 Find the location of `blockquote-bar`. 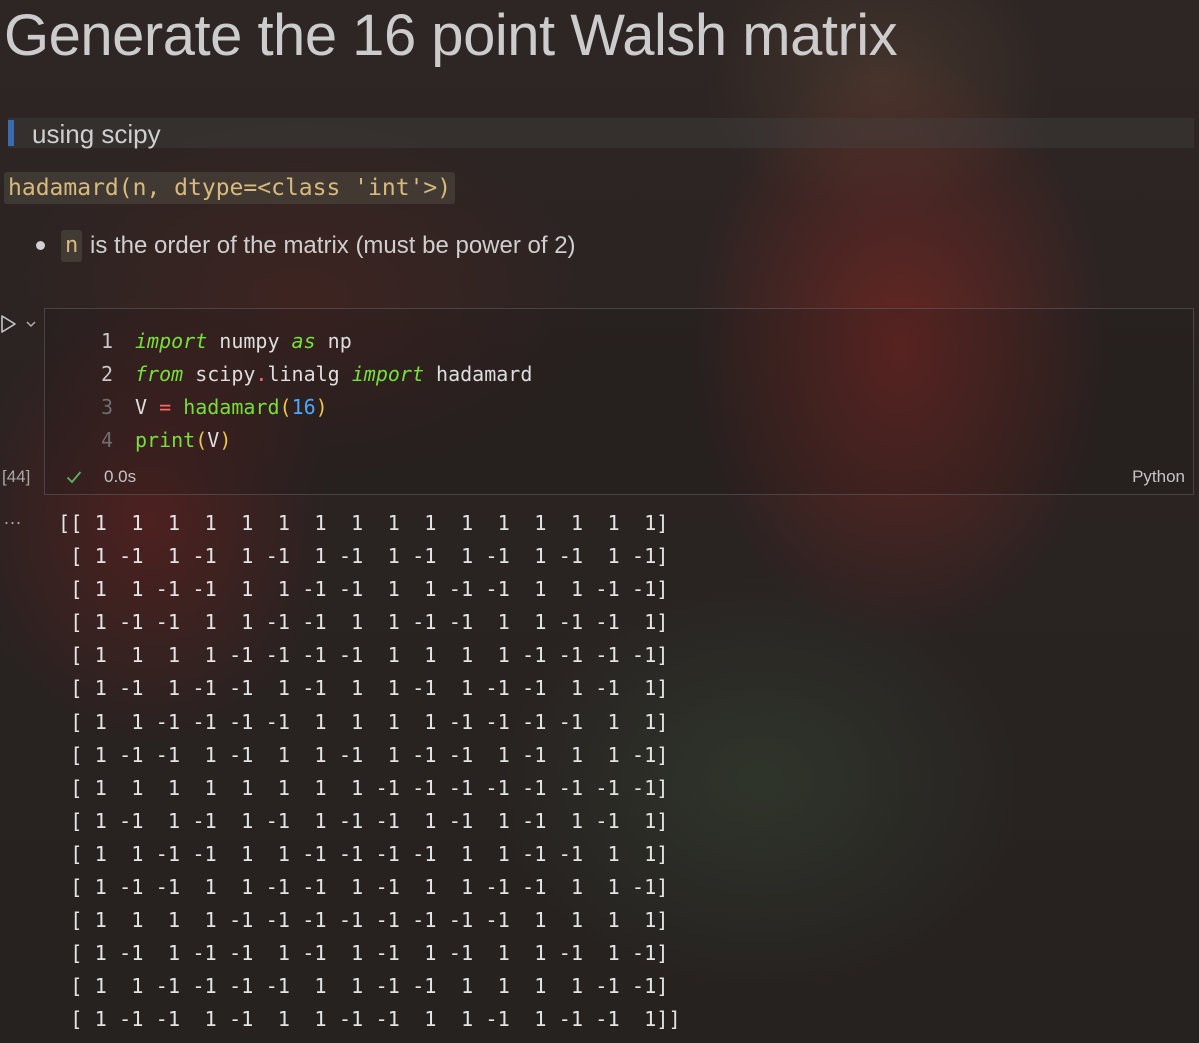

blockquote-bar is located at coordinates (11, 133).